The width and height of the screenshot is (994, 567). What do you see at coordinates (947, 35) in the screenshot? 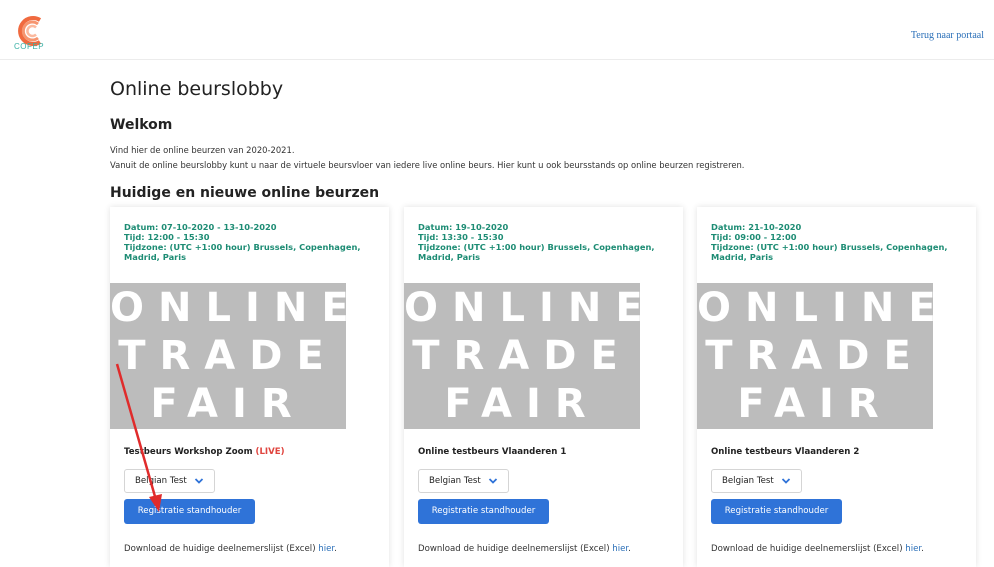
I see `back-to-portal-link: Terug naar portaal` at bounding box center [947, 35].